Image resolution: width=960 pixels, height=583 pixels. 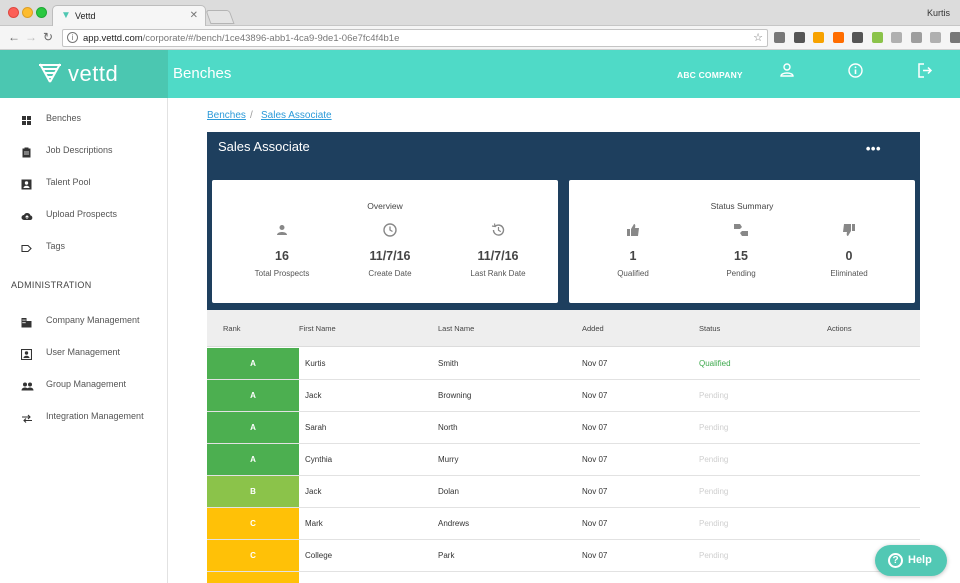 I want to click on site-info-icon: i, so click(x=72, y=37).